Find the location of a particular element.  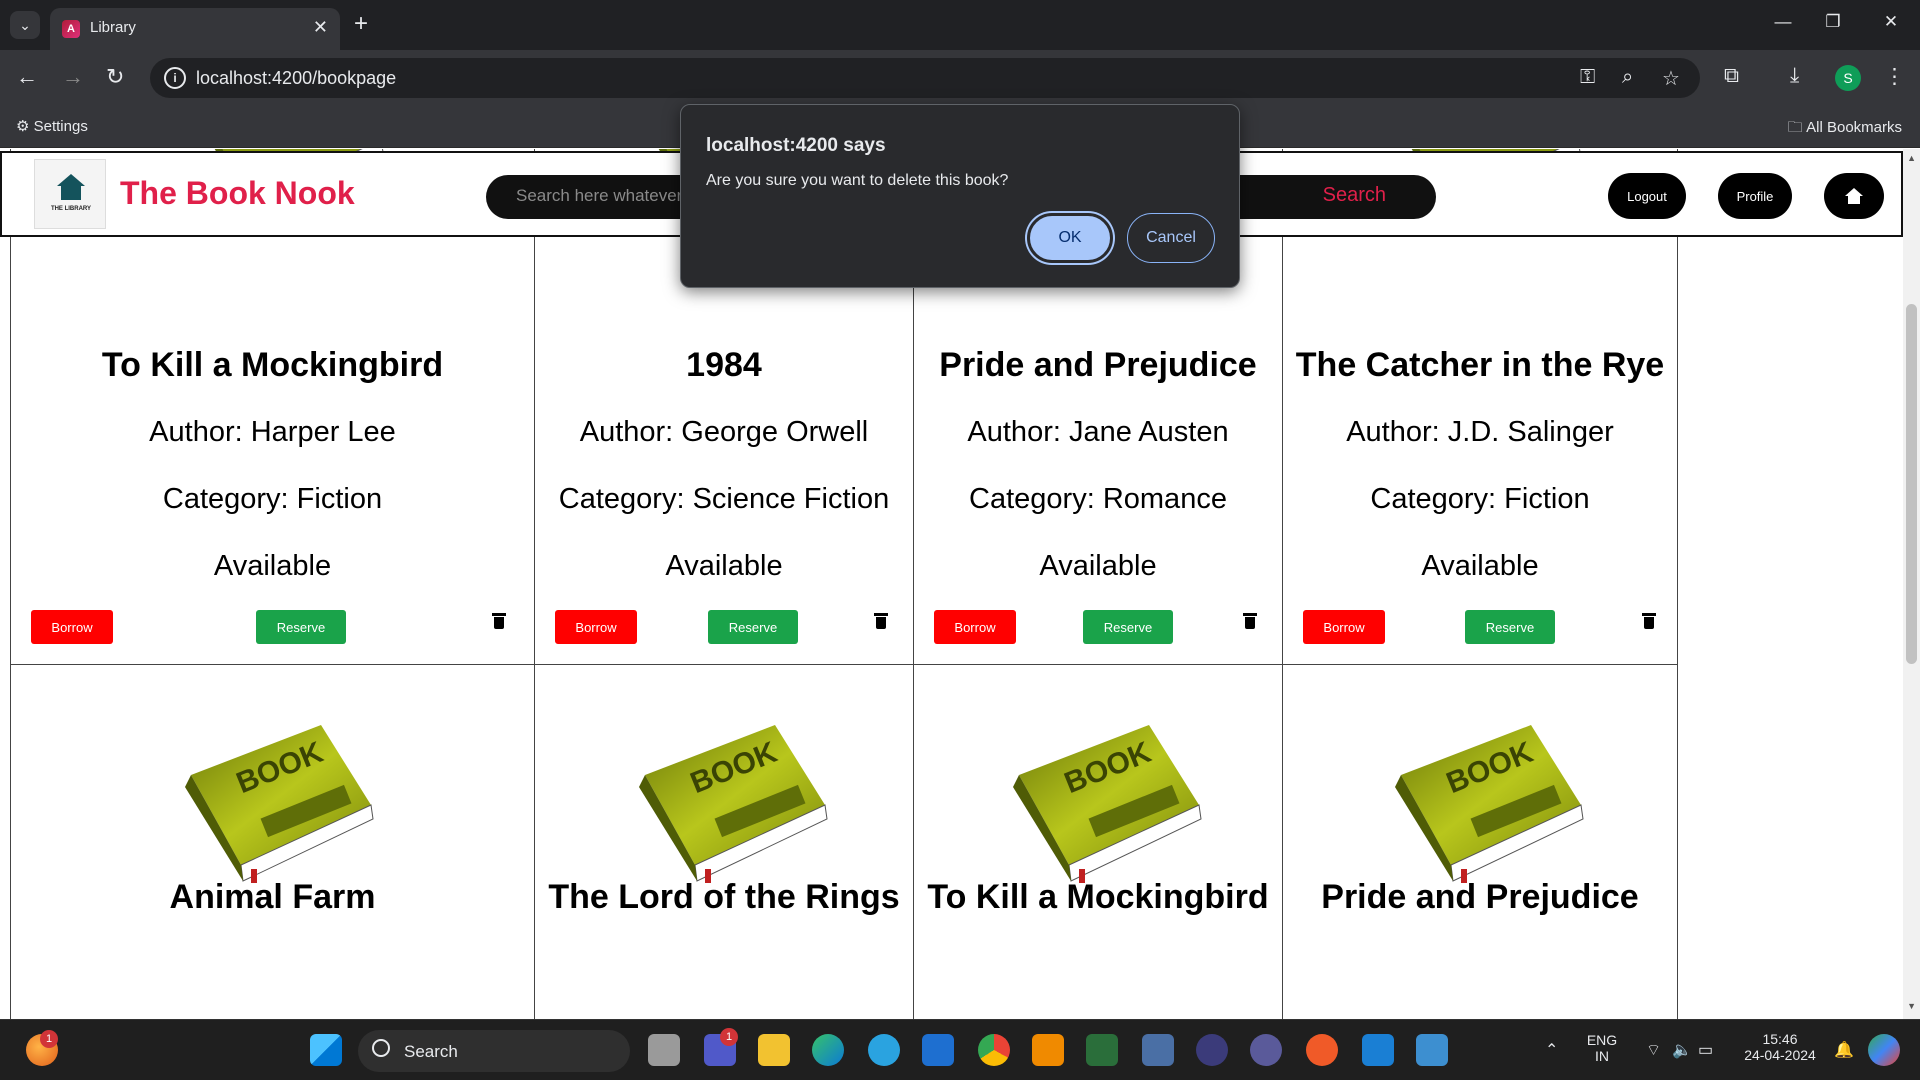

task-view-icon is located at coordinates (664, 1050).